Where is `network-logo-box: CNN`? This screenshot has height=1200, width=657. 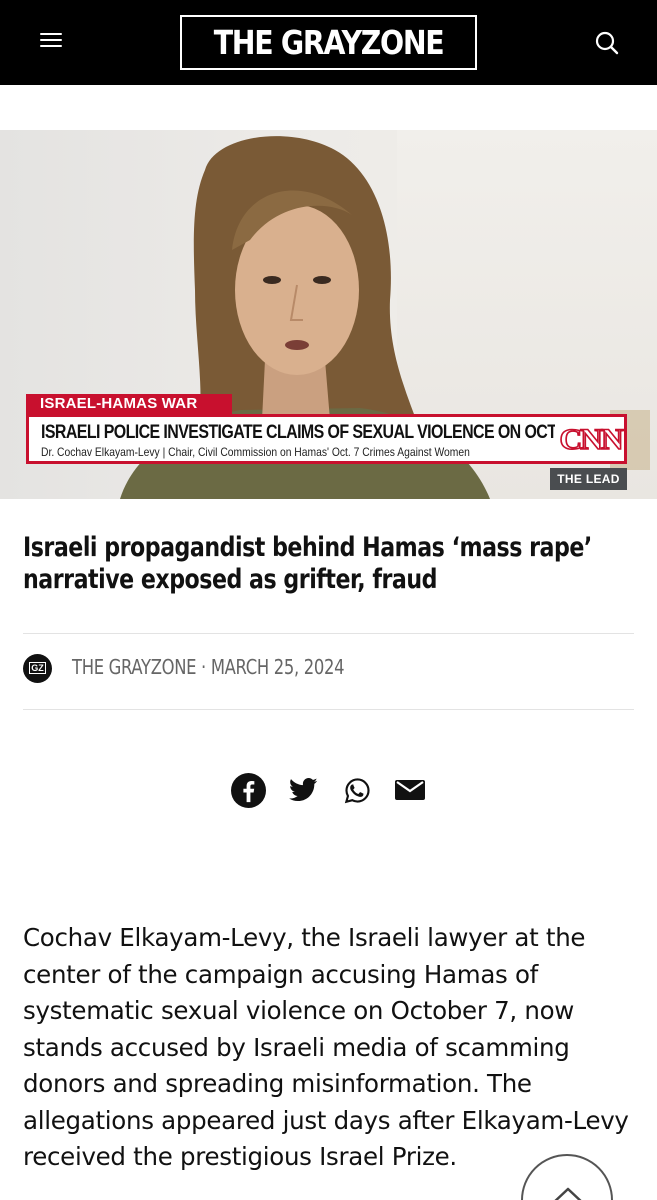
network-logo-box: CNN is located at coordinates (591, 439).